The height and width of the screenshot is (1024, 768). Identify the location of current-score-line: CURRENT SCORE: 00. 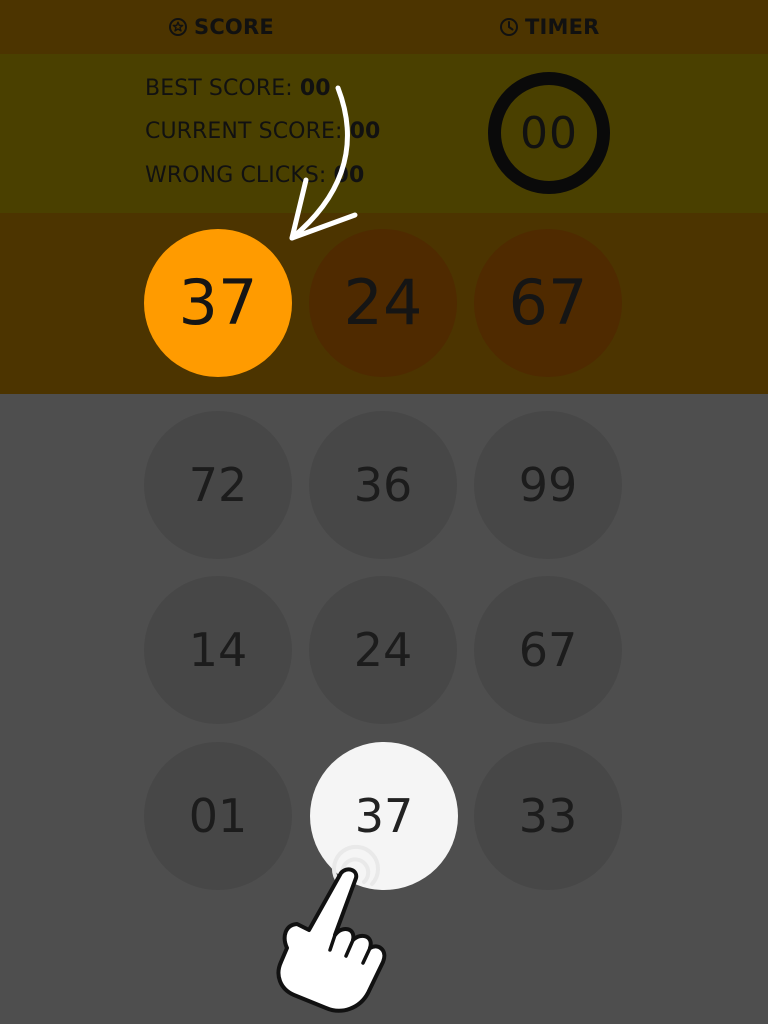
(262, 131).